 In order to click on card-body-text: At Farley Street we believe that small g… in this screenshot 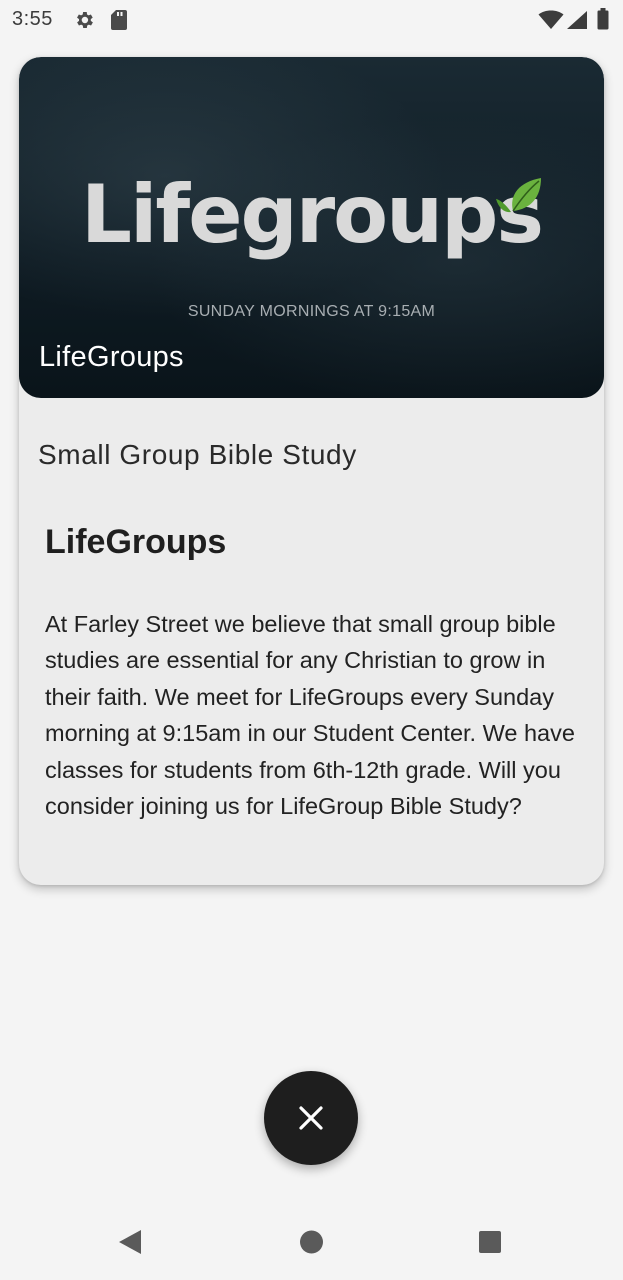, I will do `click(310, 715)`.